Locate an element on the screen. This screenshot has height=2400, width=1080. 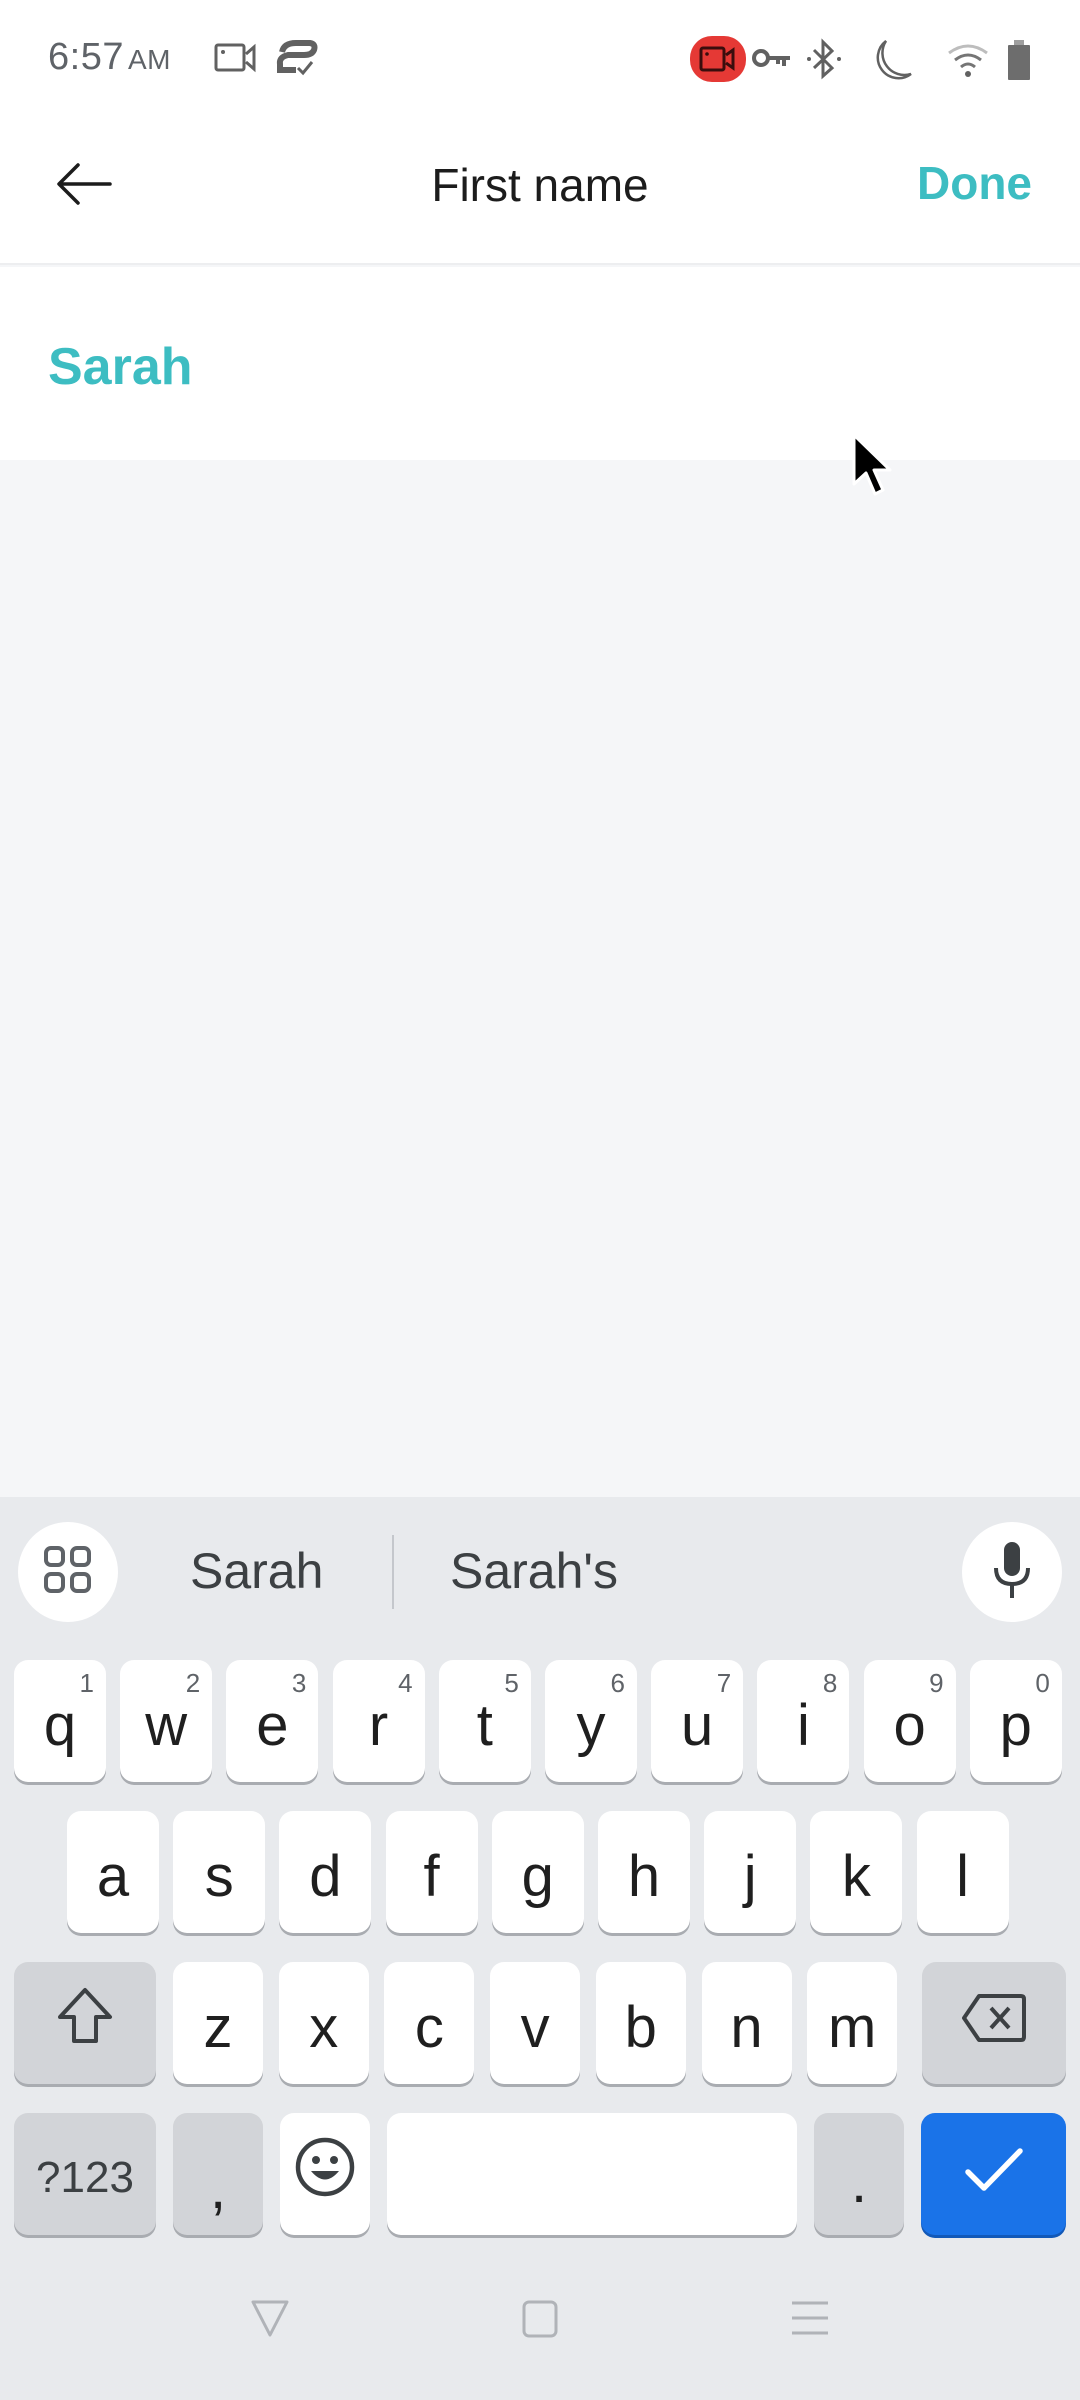
key-label: a is located at coordinates (113, 1876).